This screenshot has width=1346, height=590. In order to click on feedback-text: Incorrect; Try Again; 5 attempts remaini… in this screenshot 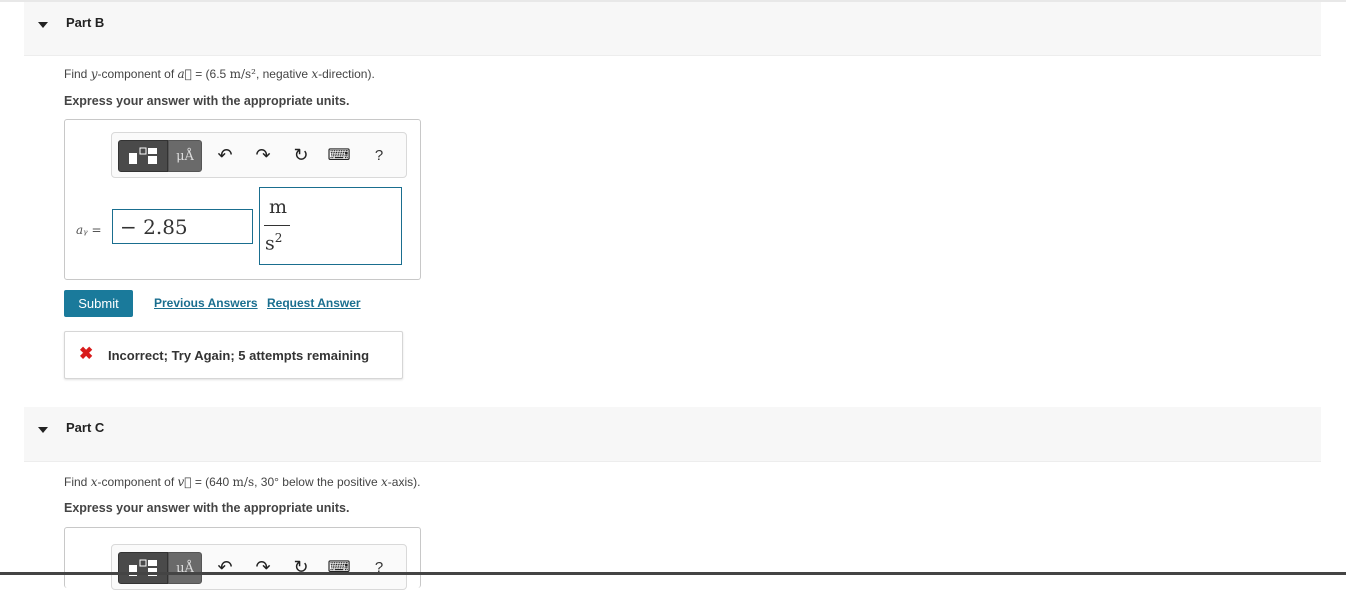, I will do `click(239, 355)`.